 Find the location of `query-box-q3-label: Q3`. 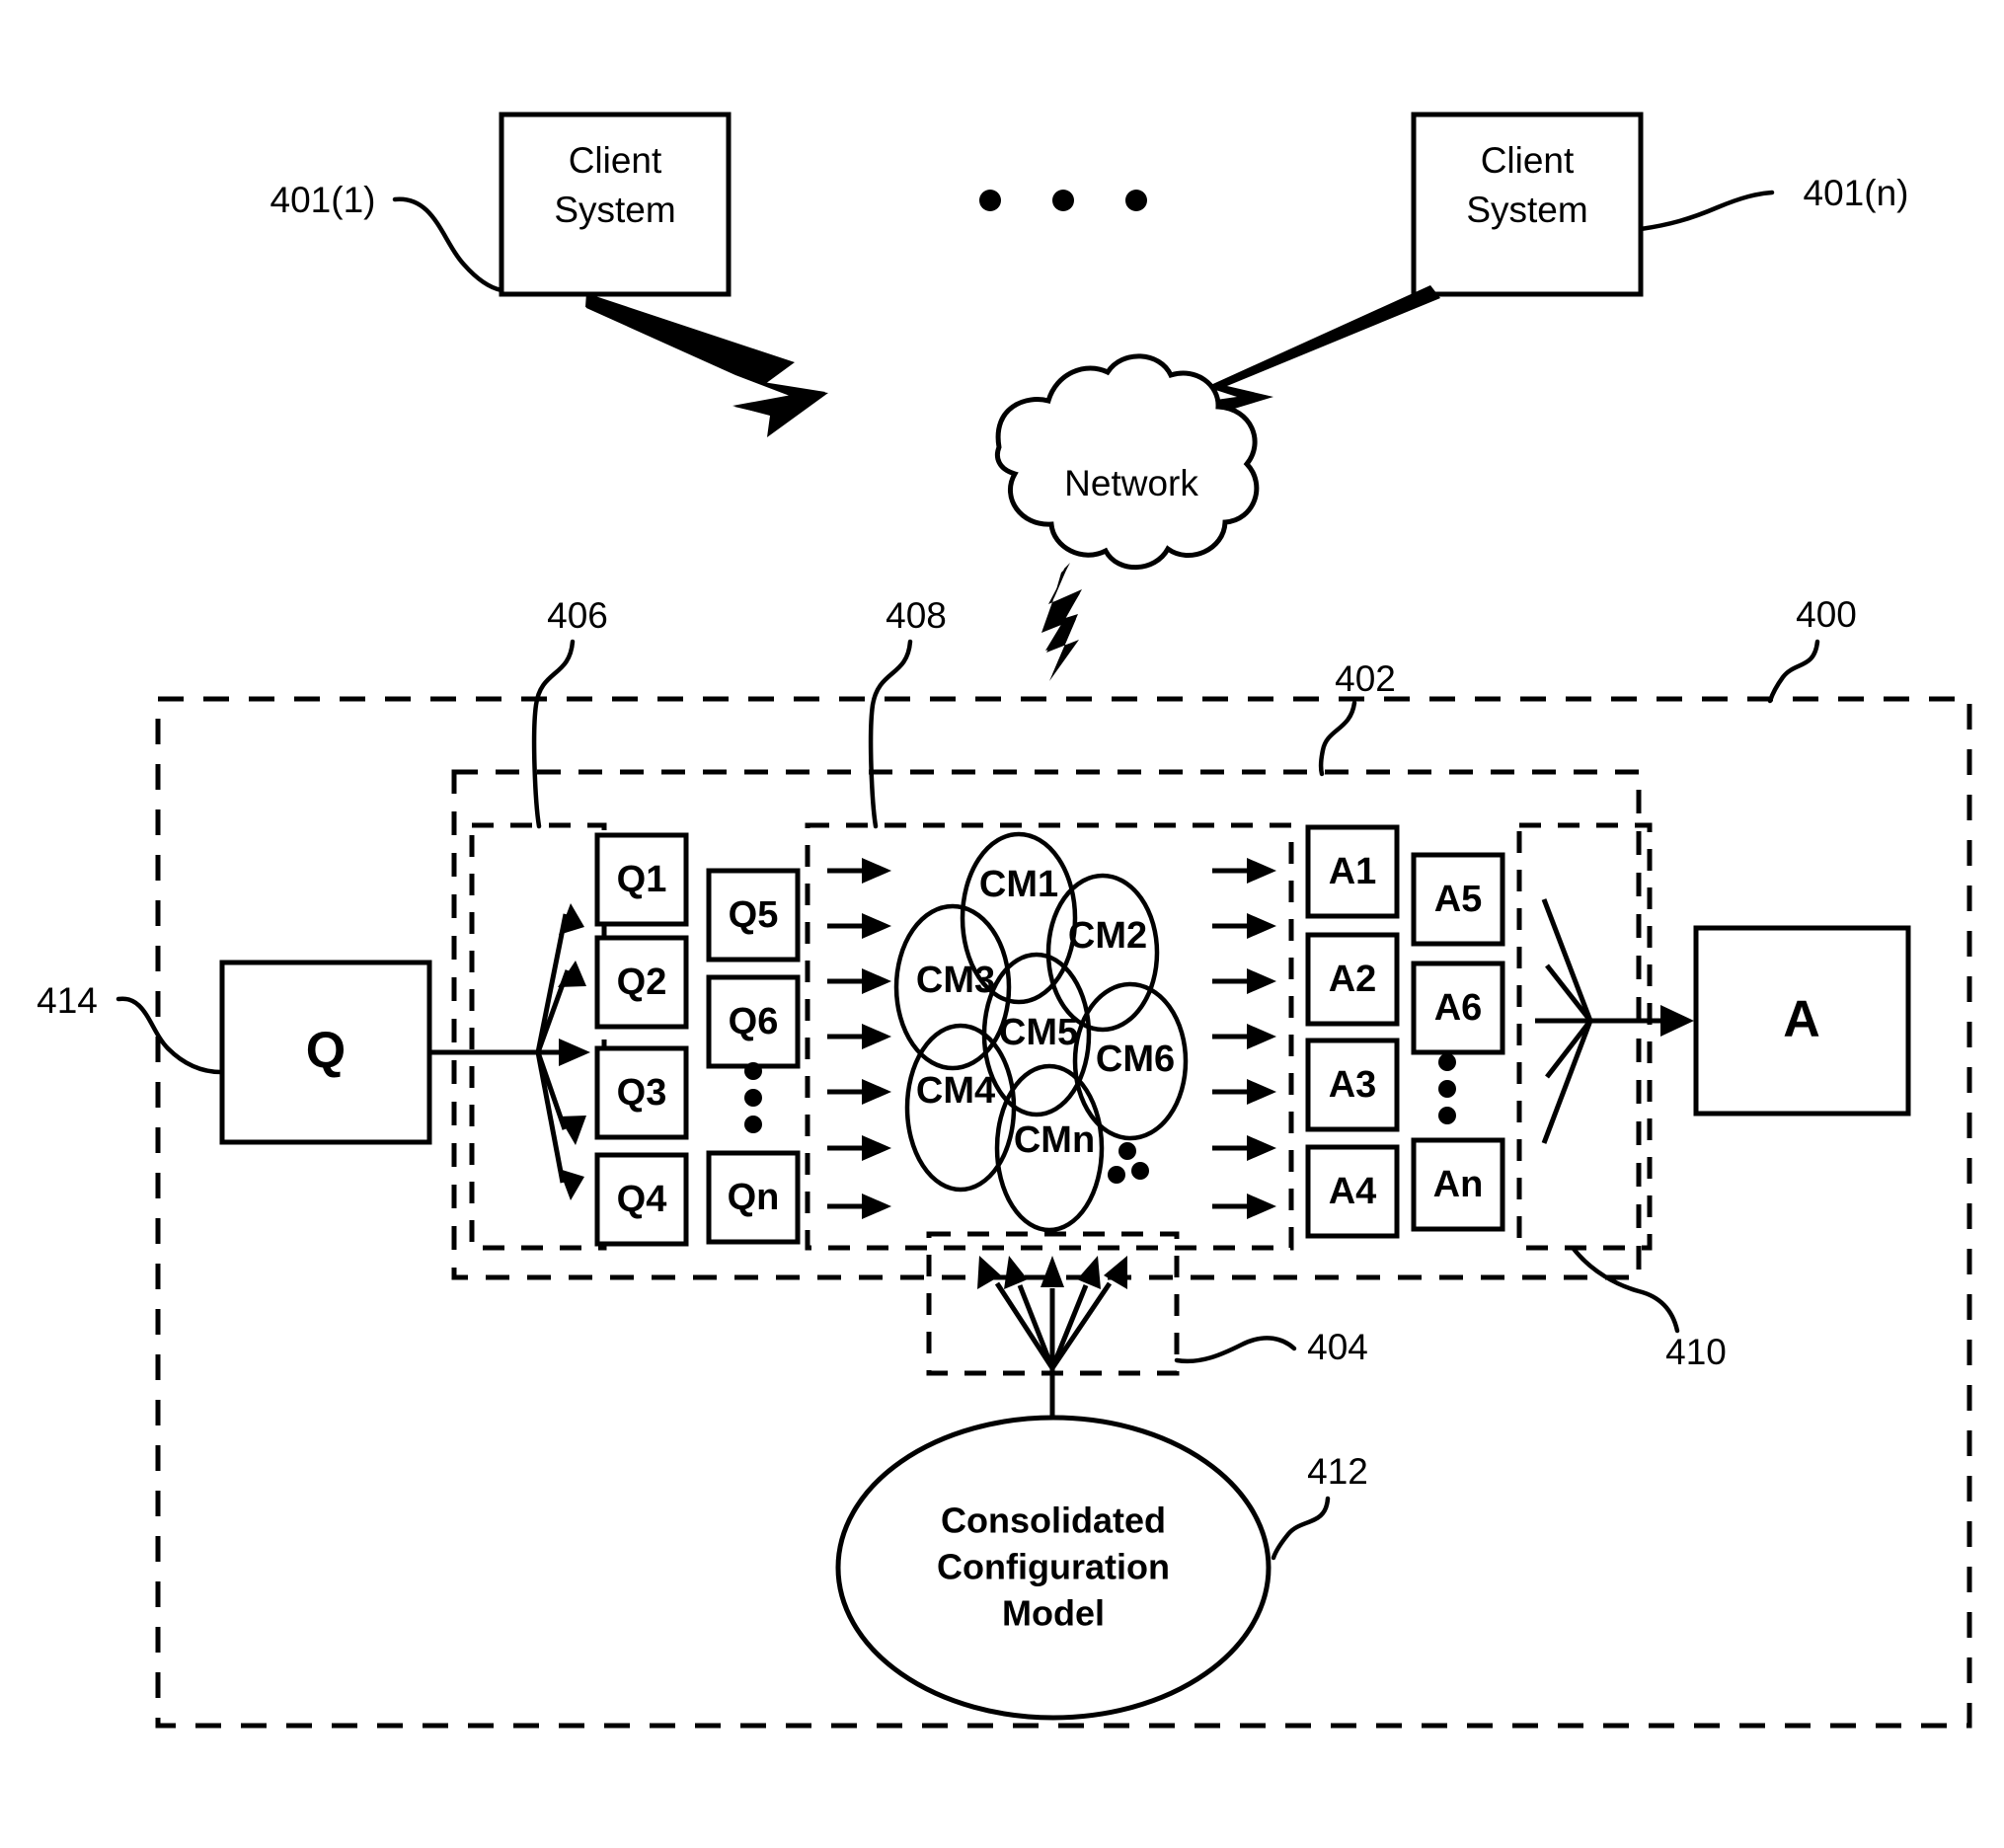

query-box-q3-label: Q3 is located at coordinates (642, 1093).